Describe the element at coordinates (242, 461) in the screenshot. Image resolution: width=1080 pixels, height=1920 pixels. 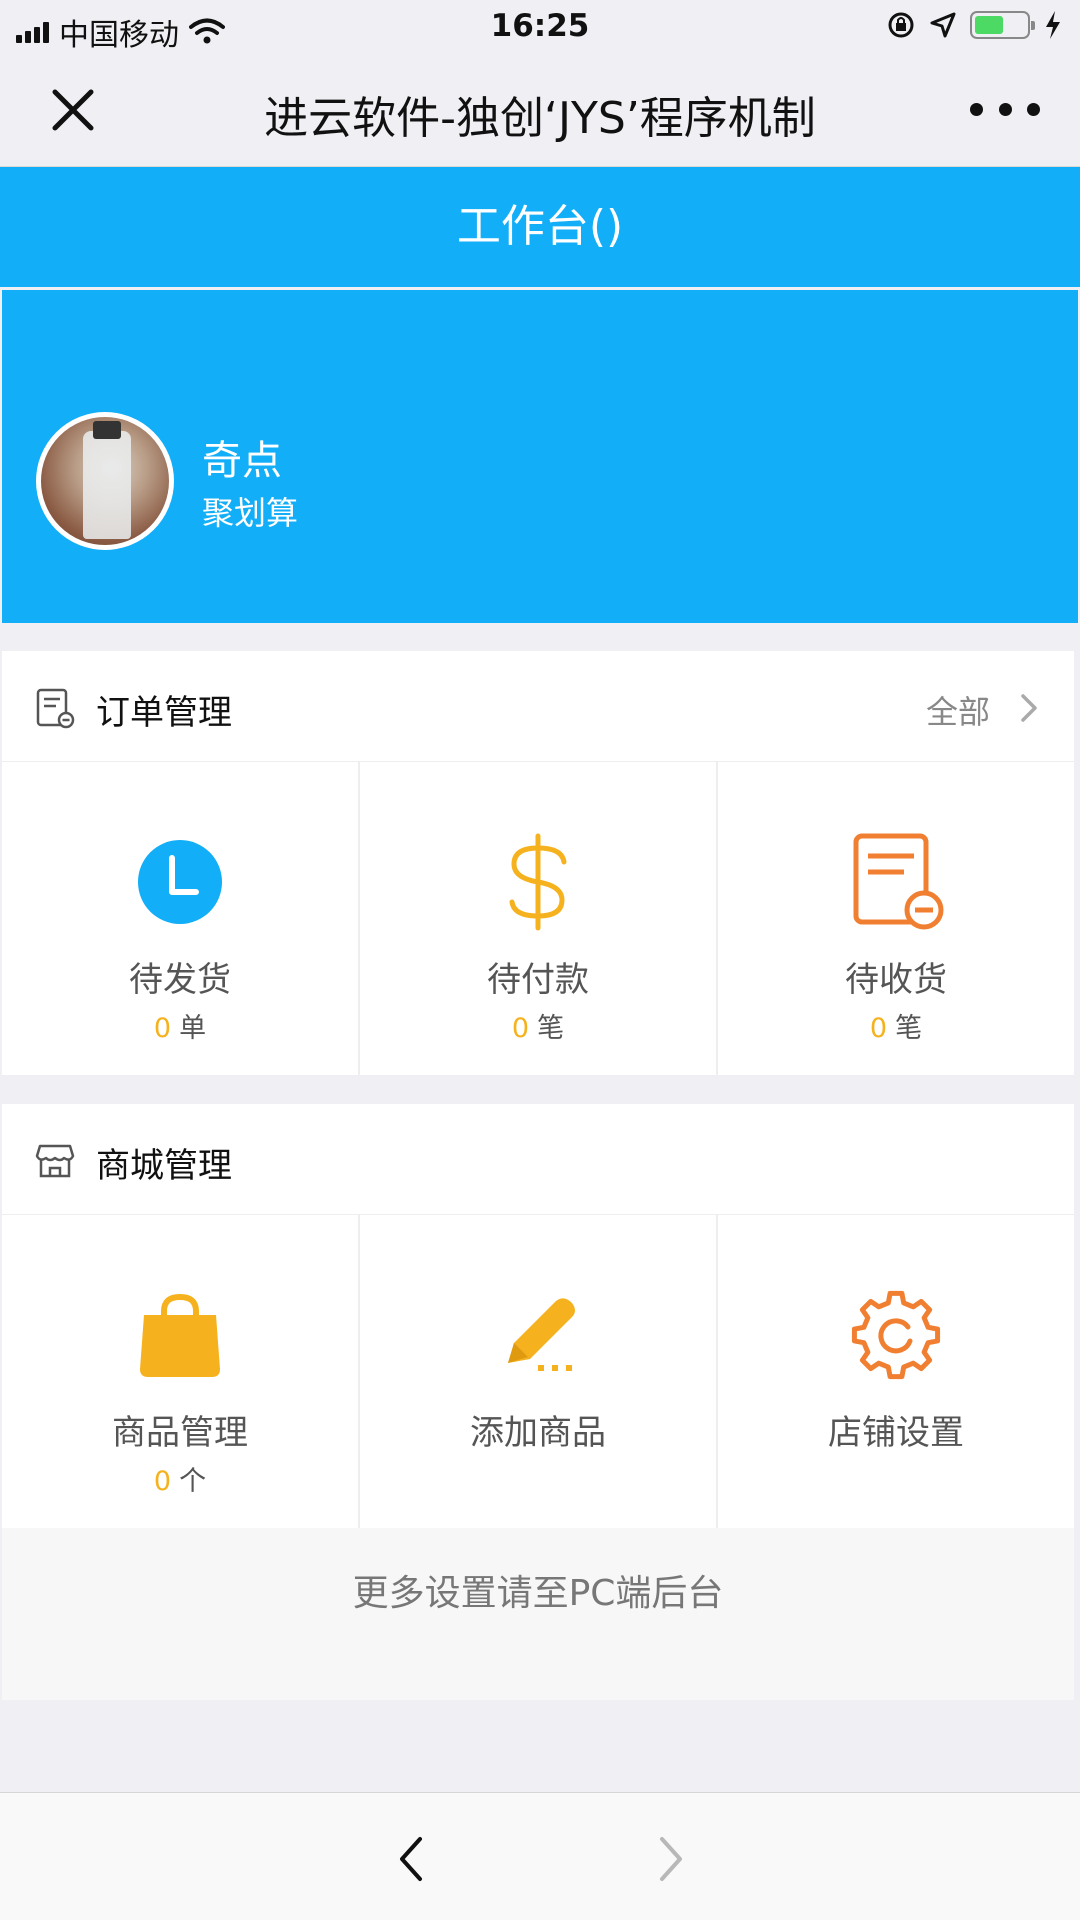
I see `profile-name: 奇点` at that location.